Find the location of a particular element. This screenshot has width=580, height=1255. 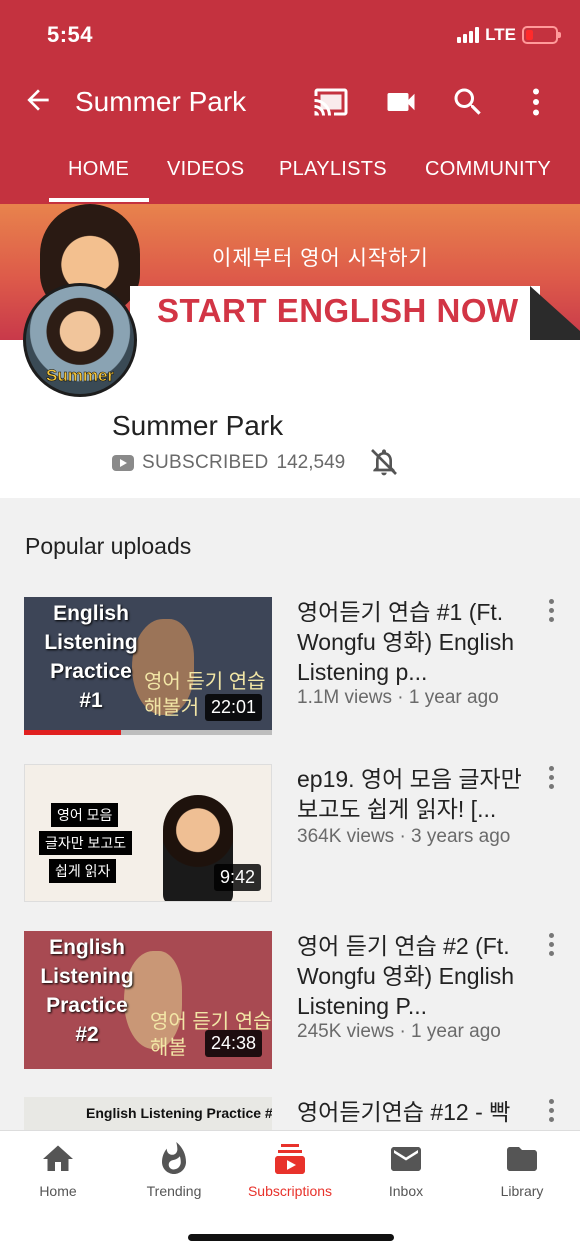

nav-trending: Trending is located at coordinates (174, 1170).